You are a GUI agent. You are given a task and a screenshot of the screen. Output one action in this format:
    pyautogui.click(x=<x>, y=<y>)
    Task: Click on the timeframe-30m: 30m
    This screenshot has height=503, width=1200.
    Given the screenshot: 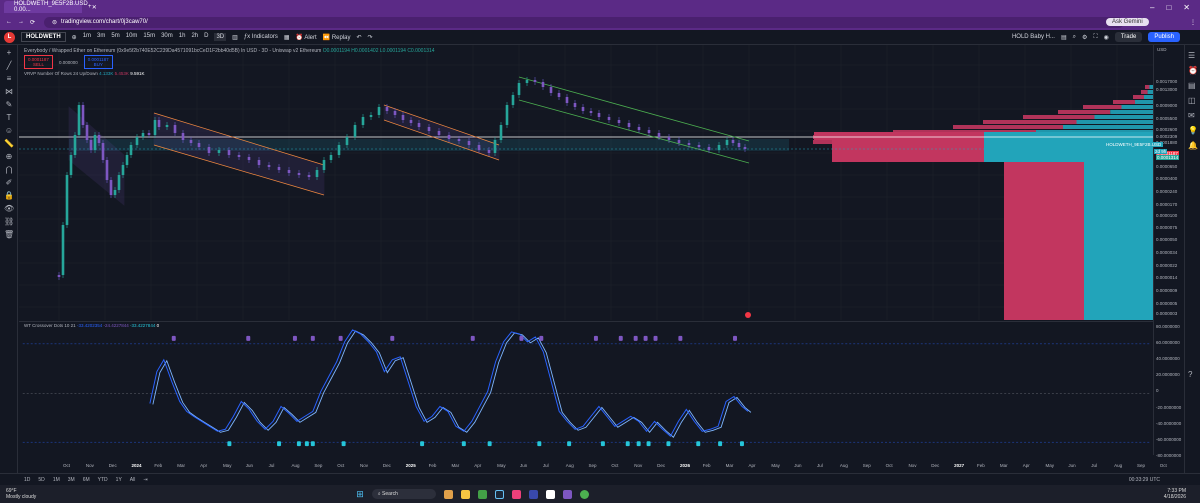 What is the action you would take?
    pyautogui.click(x=167, y=37)
    